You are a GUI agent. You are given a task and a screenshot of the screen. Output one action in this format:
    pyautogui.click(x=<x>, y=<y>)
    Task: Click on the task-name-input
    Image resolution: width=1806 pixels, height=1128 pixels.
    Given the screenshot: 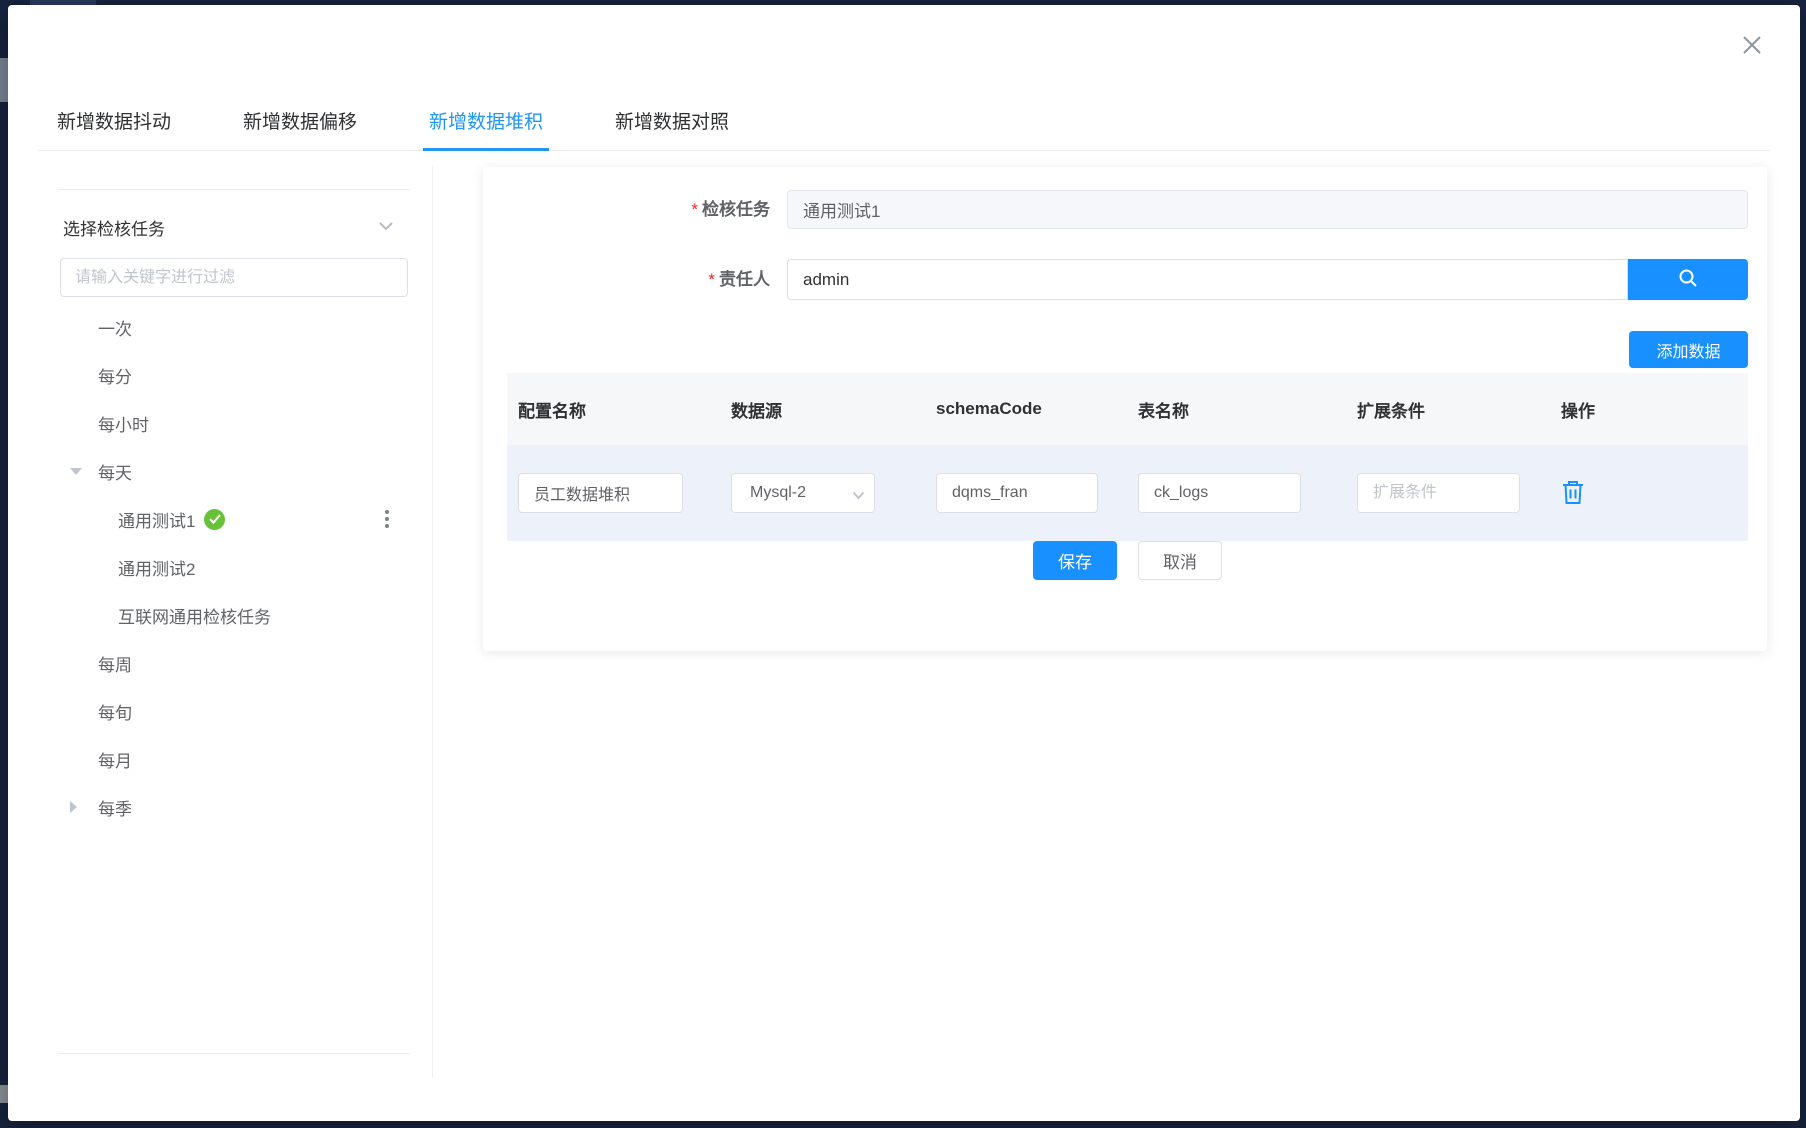 What is the action you would take?
    pyautogui.click(x=1267, y=209)
    